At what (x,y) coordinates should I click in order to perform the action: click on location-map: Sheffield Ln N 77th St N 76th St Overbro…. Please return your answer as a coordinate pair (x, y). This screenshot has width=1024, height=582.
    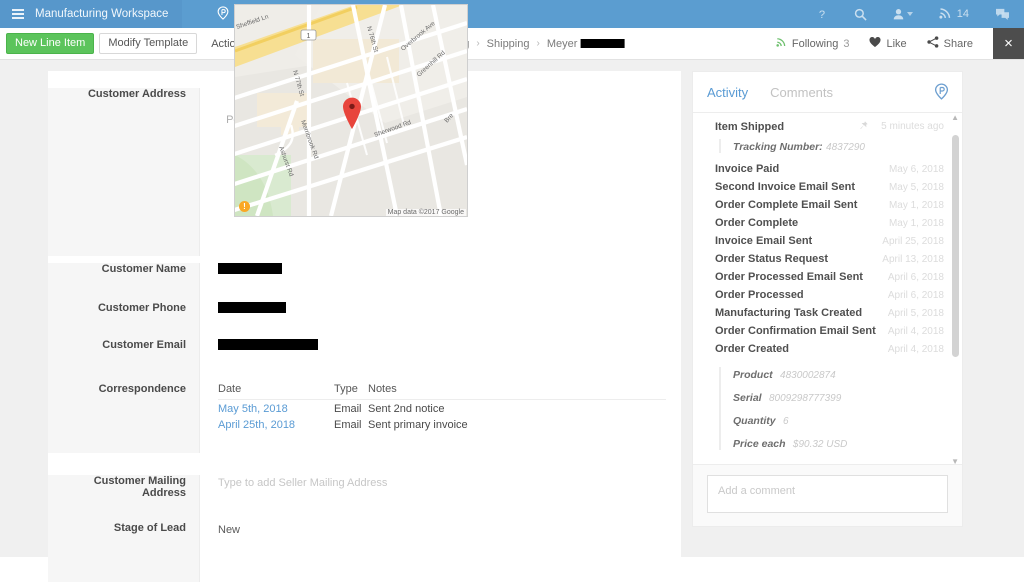
    Looking at the image, I should click on (351, 110).